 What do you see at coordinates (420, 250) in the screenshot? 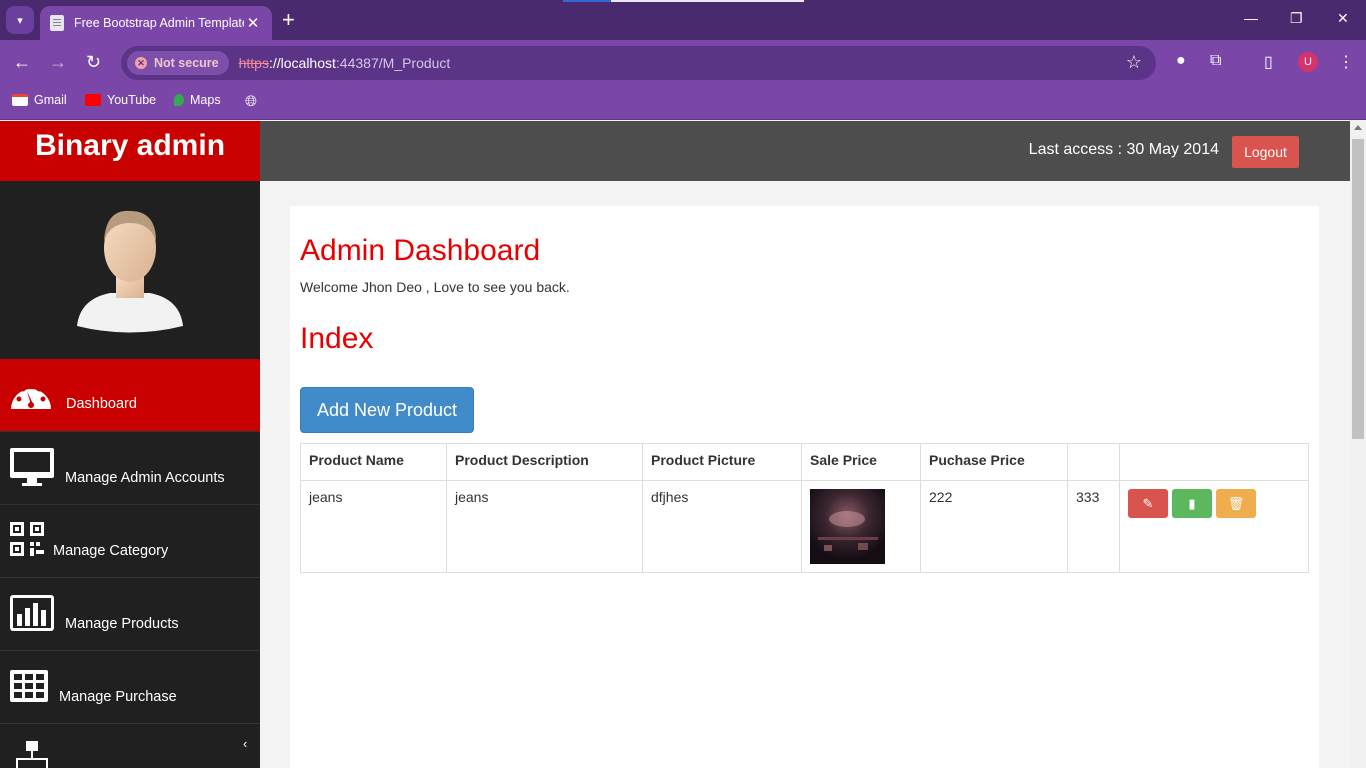
I see `page-title: Admin Dashboard` at bounding box center [420, 250].